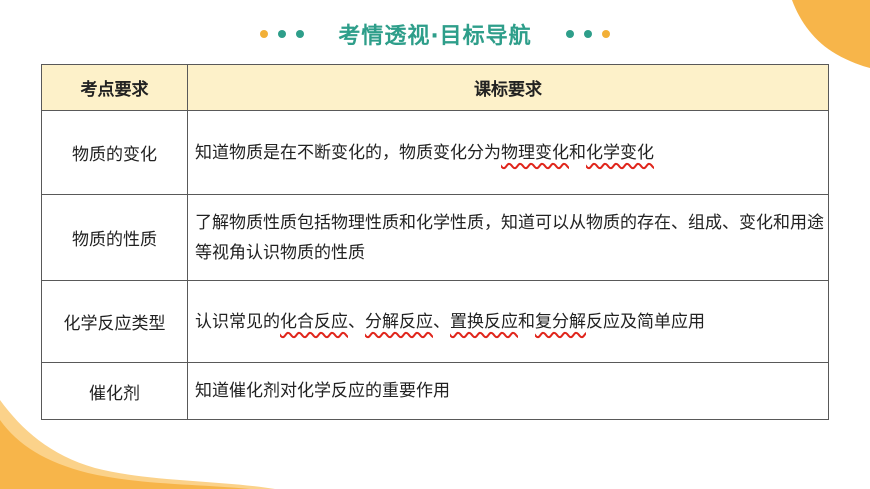  I want to click on table-header-row: 考点要求 课标要求, so click(435, 87).